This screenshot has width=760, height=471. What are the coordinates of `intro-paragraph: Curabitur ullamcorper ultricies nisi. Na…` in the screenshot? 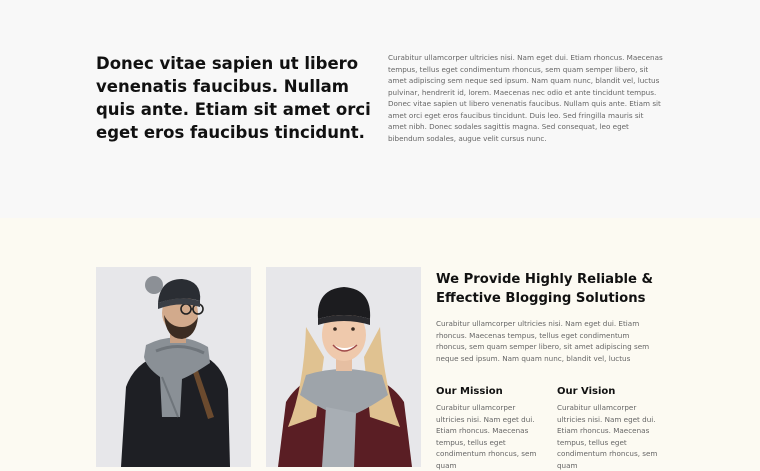 It's located at (525, 98).